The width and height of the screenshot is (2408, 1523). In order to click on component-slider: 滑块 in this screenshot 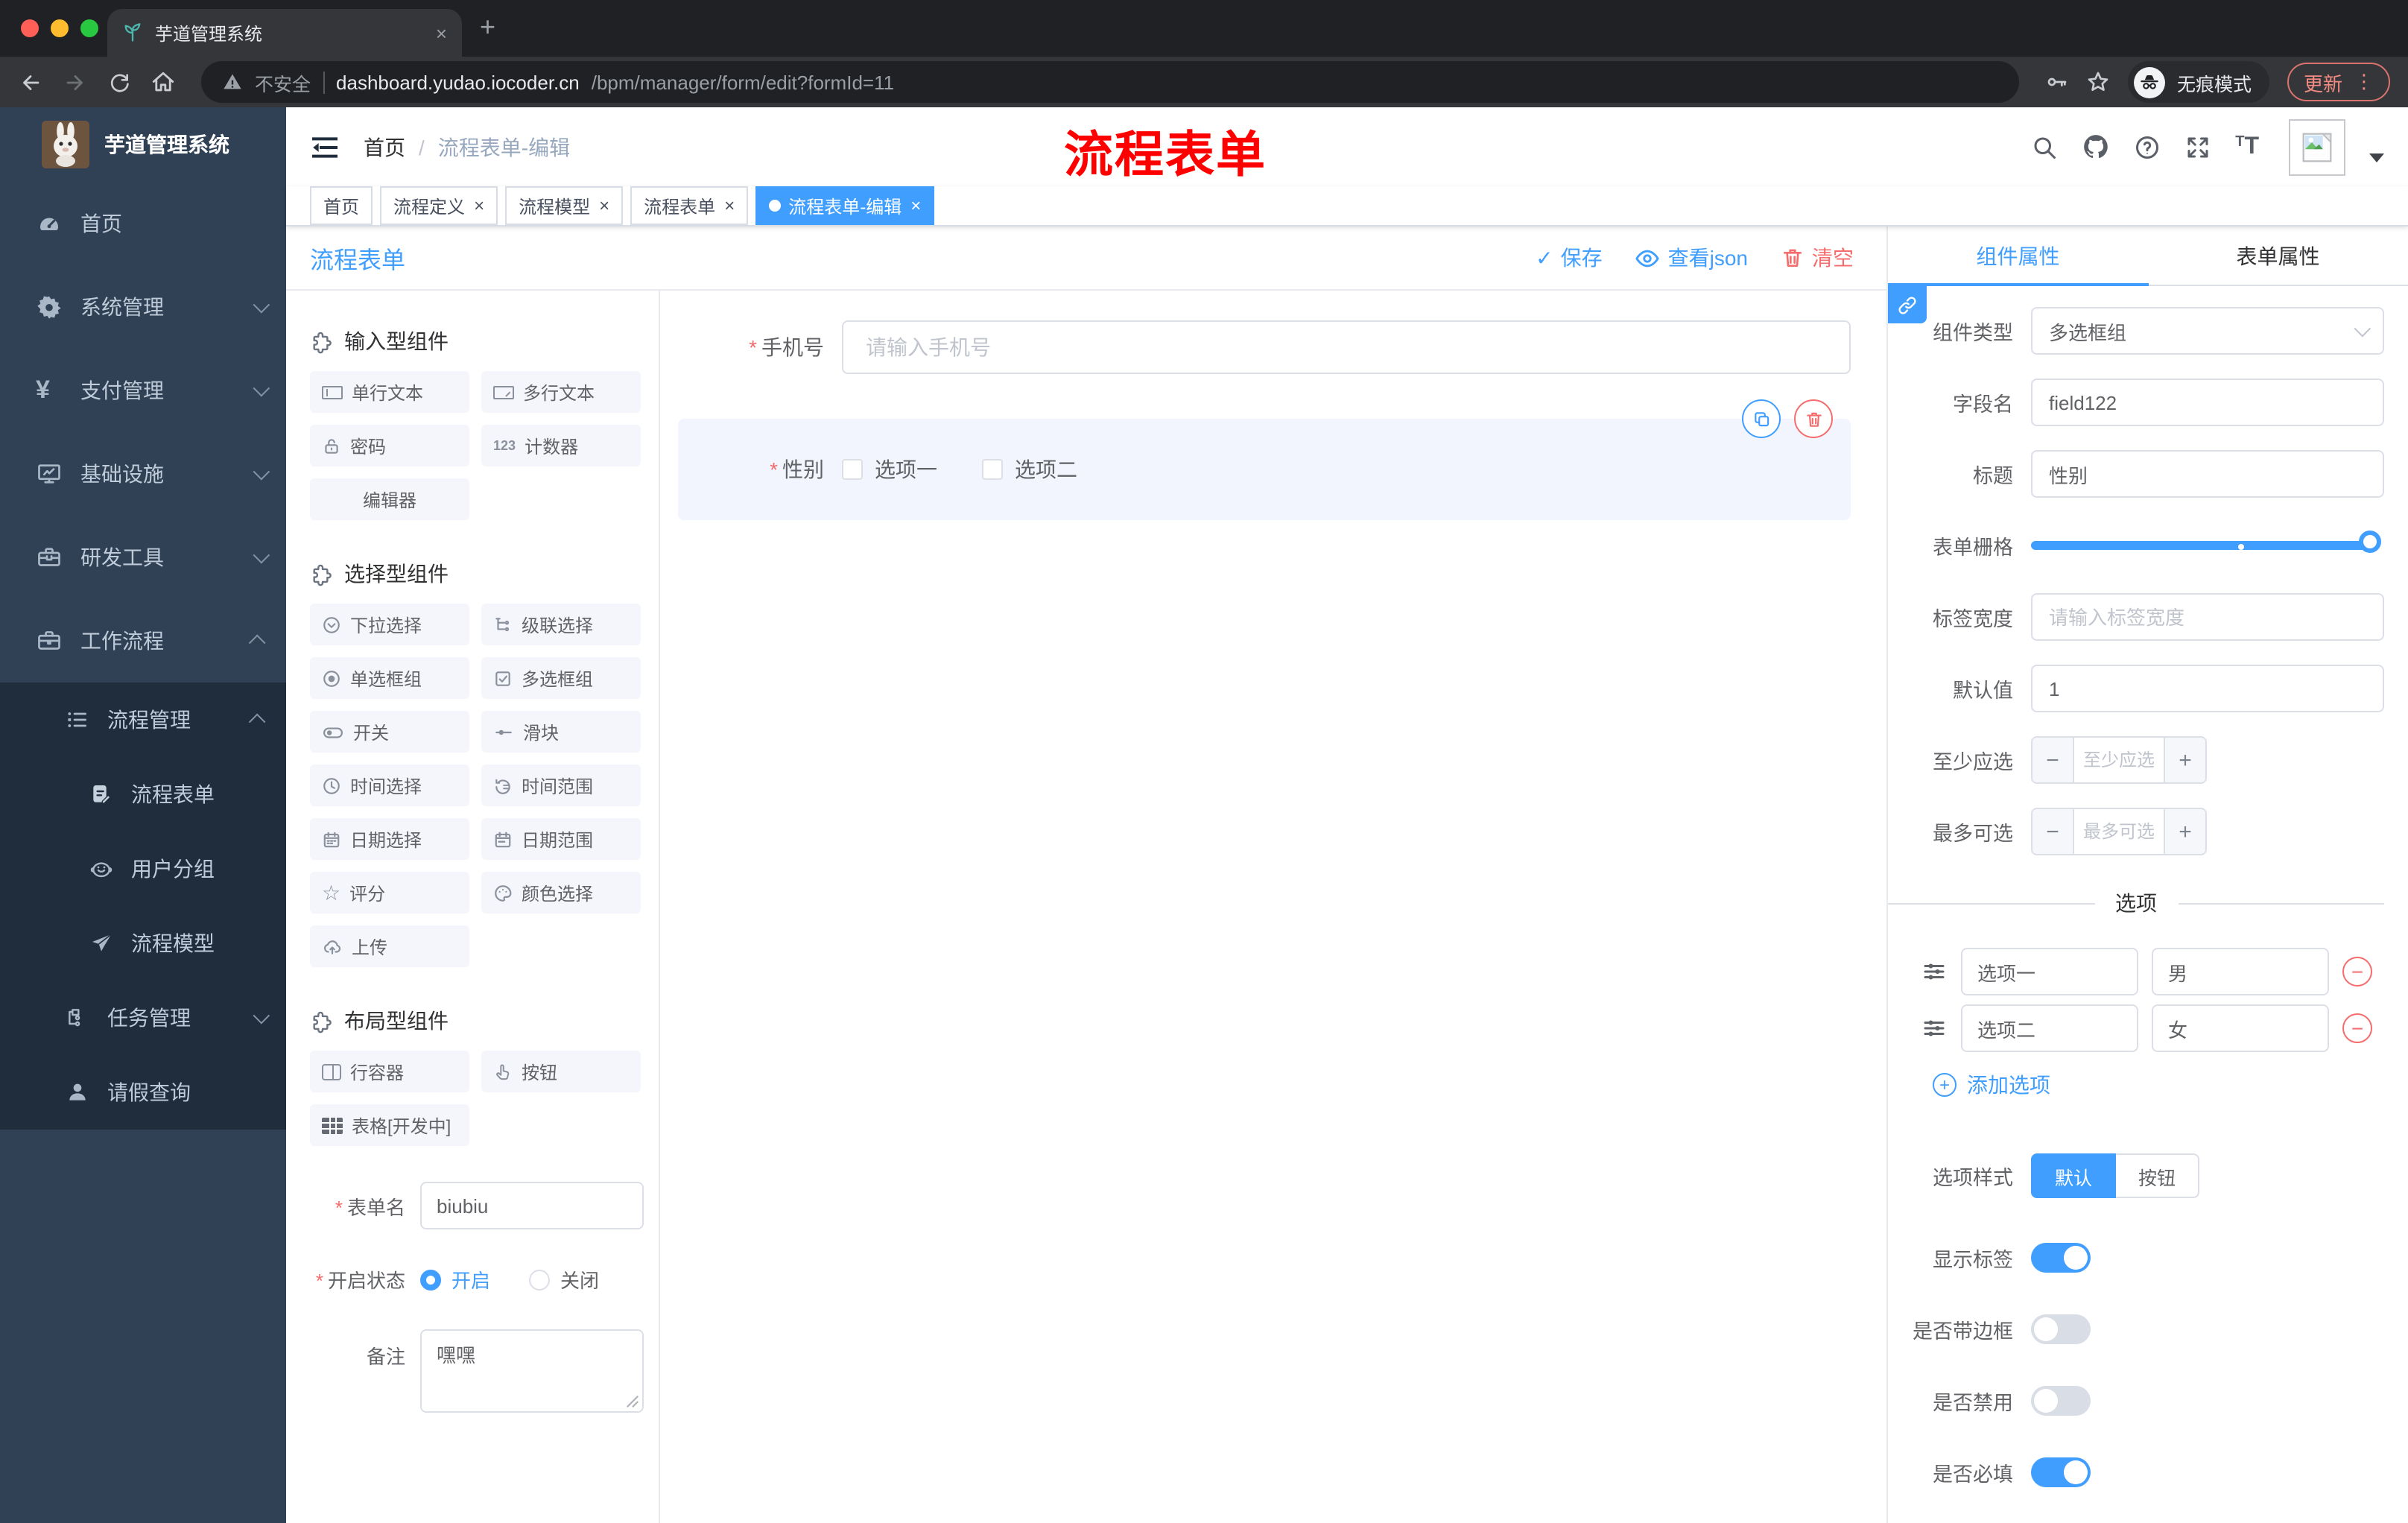, I will do `click(561, 732)`.